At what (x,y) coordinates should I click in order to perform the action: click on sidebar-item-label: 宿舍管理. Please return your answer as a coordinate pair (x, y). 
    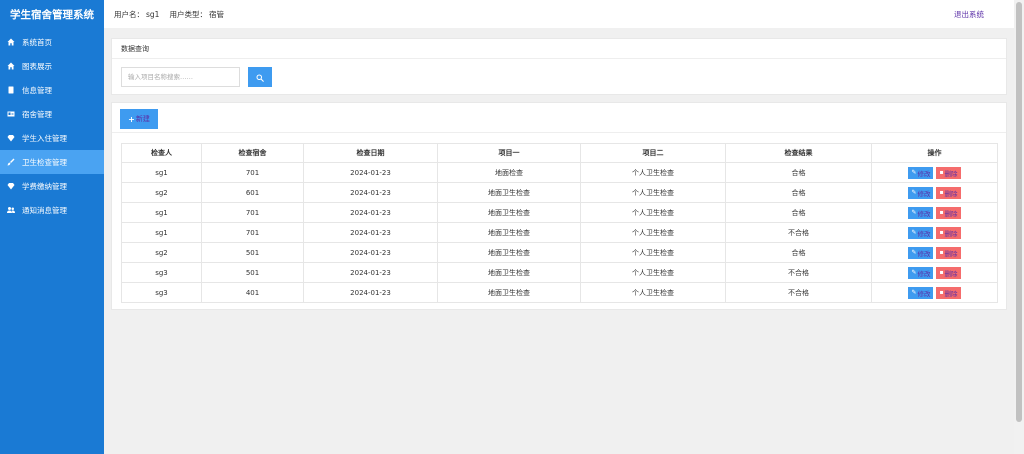
    Looking at the image, I should click on (37, 114).